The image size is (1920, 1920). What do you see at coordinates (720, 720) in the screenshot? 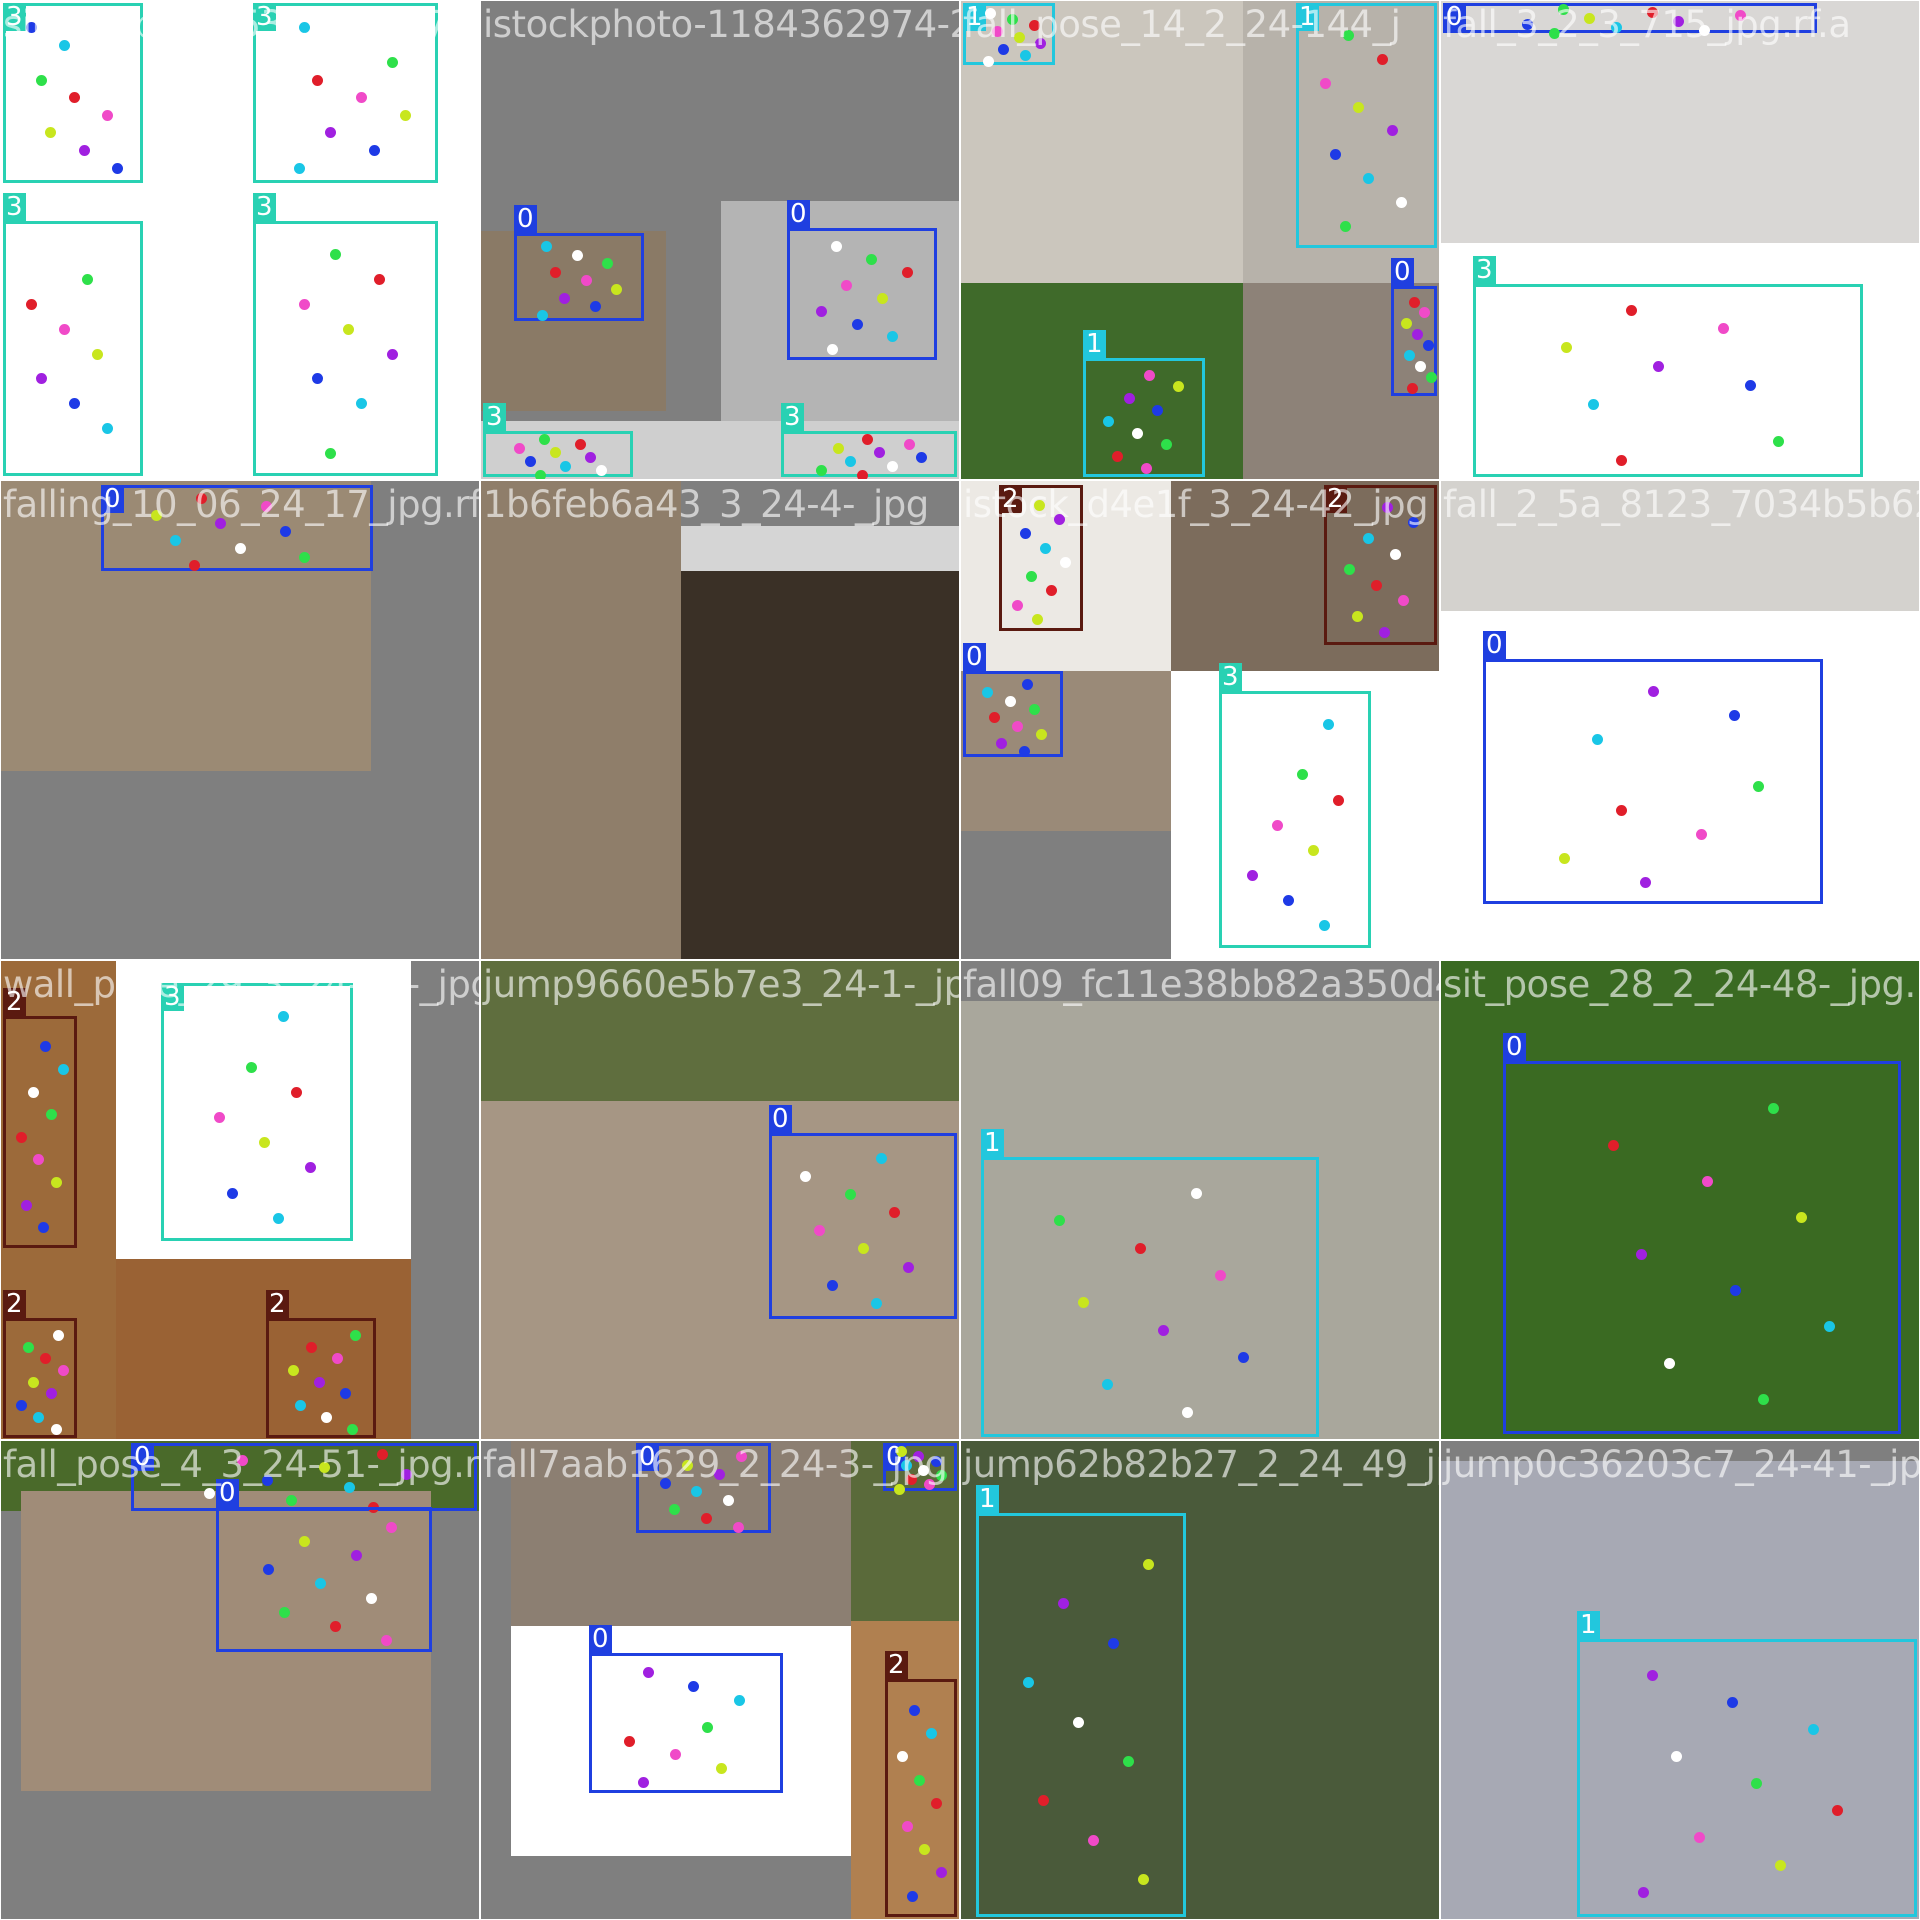
I see `mosaic-tile: 1b6feb6a43_3_24-4-_jpg` at bounding box center [720, 720].